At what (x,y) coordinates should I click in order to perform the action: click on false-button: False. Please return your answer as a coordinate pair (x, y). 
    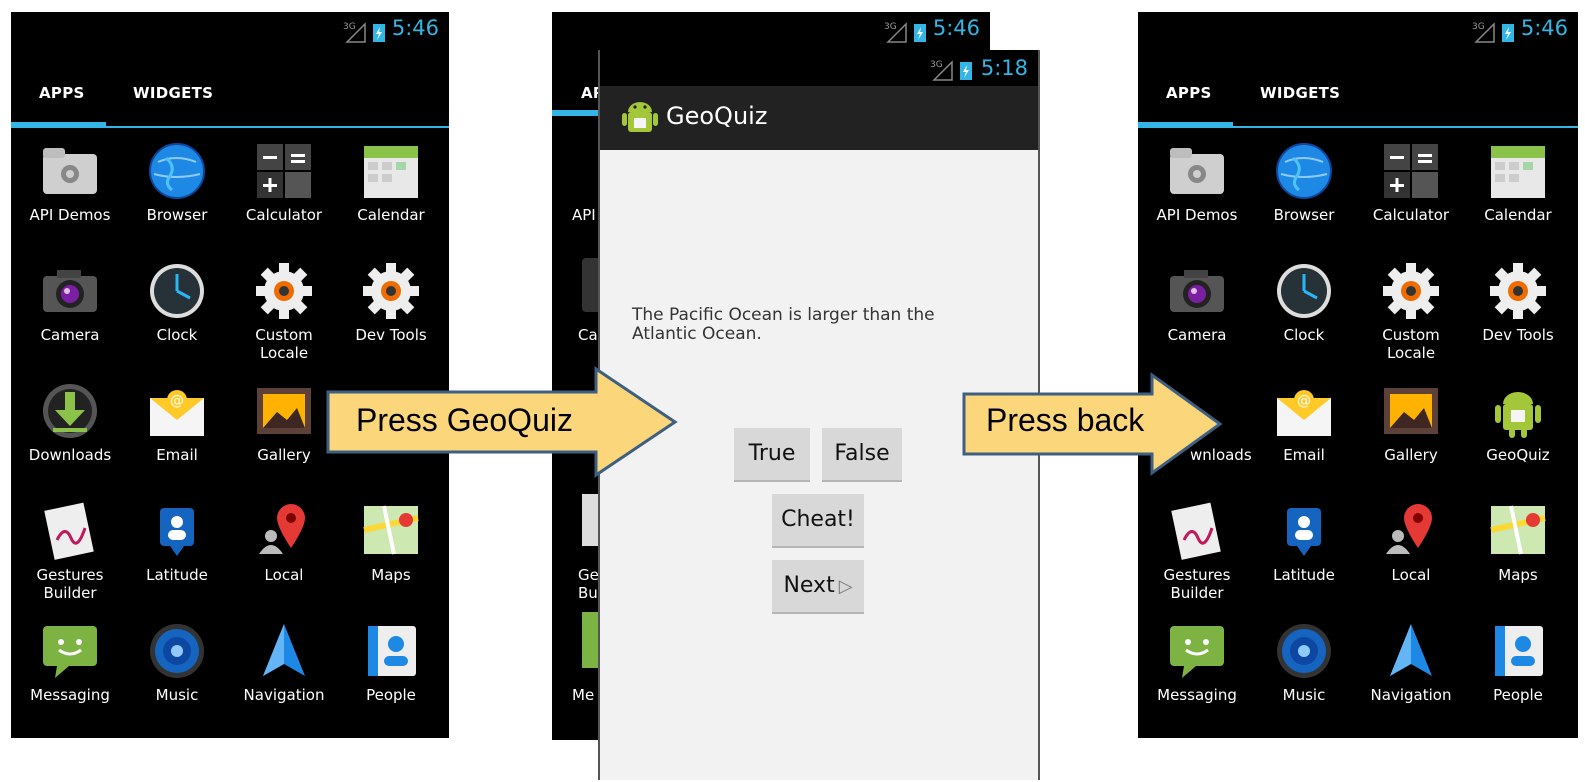
    Looking at the image, I should click on (862, 455).